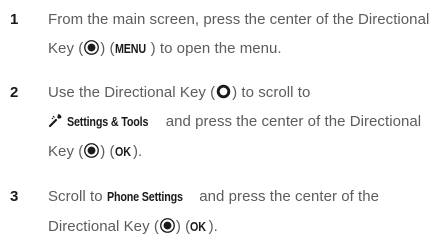 The width and height of the screenshot is (446, 244). Describe the element at coordinates (14, 92) in the screenshot. I see `step-number: 2` at that location.